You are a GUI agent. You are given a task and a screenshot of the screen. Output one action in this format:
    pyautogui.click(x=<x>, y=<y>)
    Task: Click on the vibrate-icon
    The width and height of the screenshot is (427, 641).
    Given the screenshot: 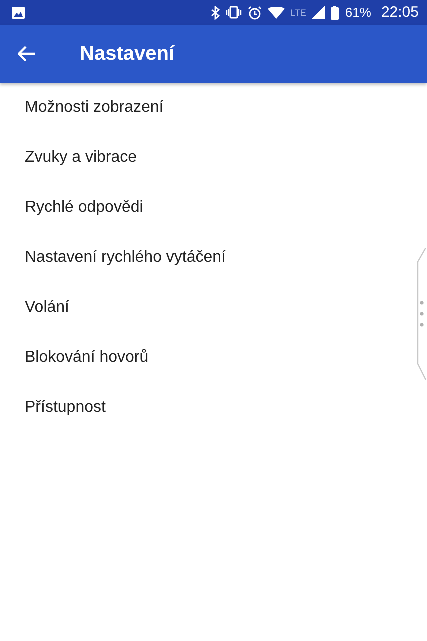 What is the action you would take?
    pyautogui.click(x=234, y=12)
    